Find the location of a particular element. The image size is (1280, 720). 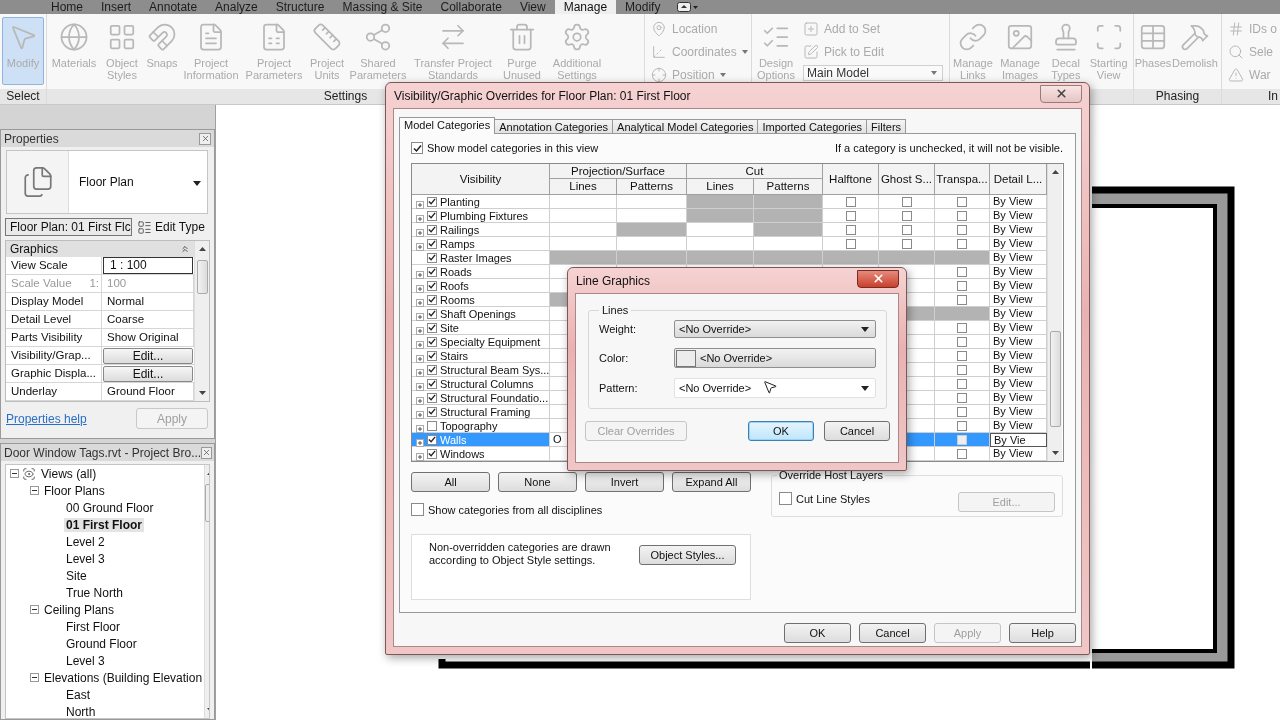

scroll-down-icon is located at coordinates (202, 392).